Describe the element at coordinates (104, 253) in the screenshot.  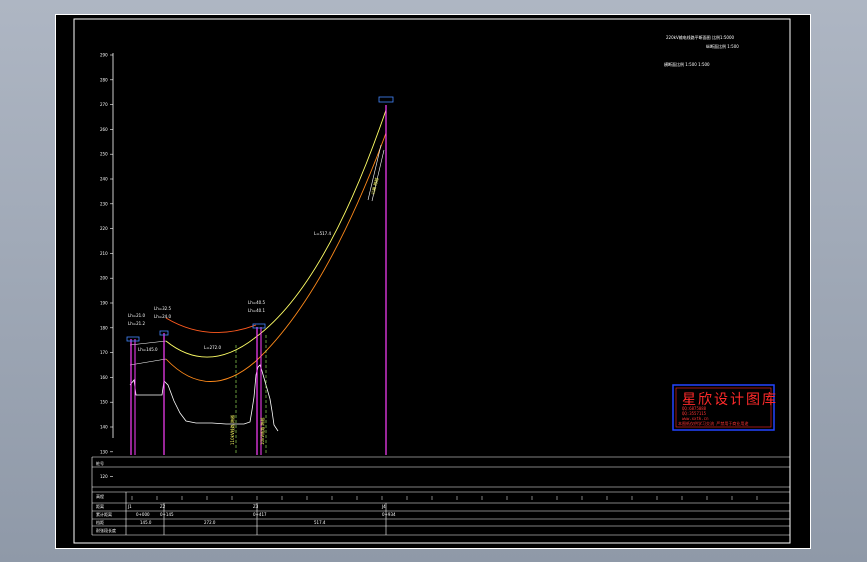
I see `elevation-tick-label: 210` at that location.